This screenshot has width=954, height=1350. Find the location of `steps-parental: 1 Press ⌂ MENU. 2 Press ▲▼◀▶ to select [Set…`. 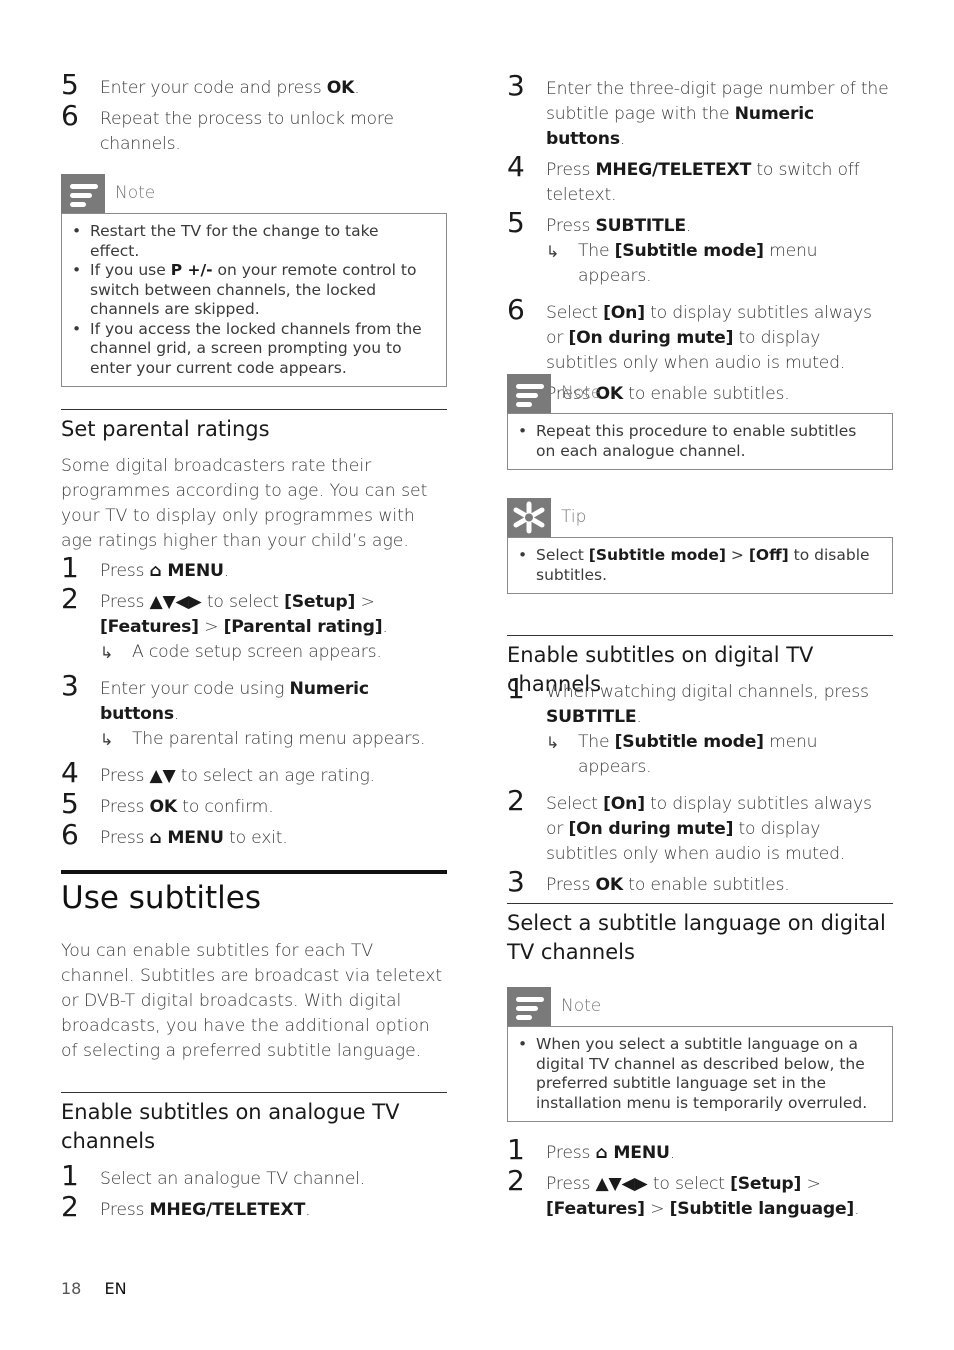

steps-parental: 1 Press ⌂ MENU. 2 Press ▲▼◀▶ to select [Set… is located at coordinates (254, 705).